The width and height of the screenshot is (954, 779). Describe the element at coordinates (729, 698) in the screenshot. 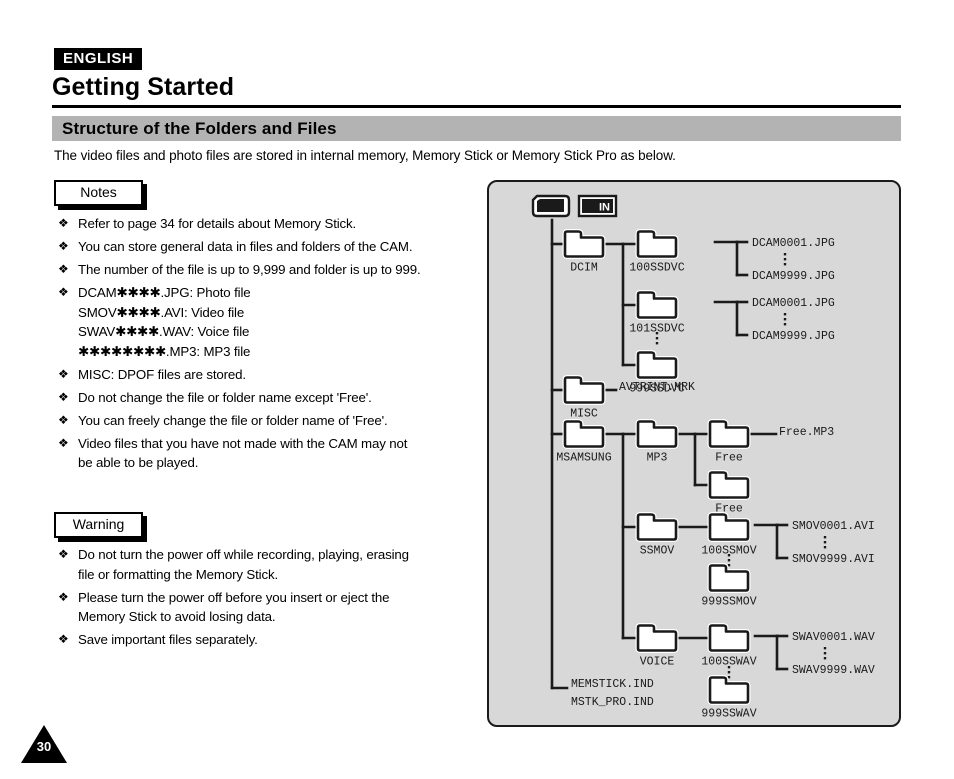

I see `folder-999sswav: 999SSWAV` at that location.